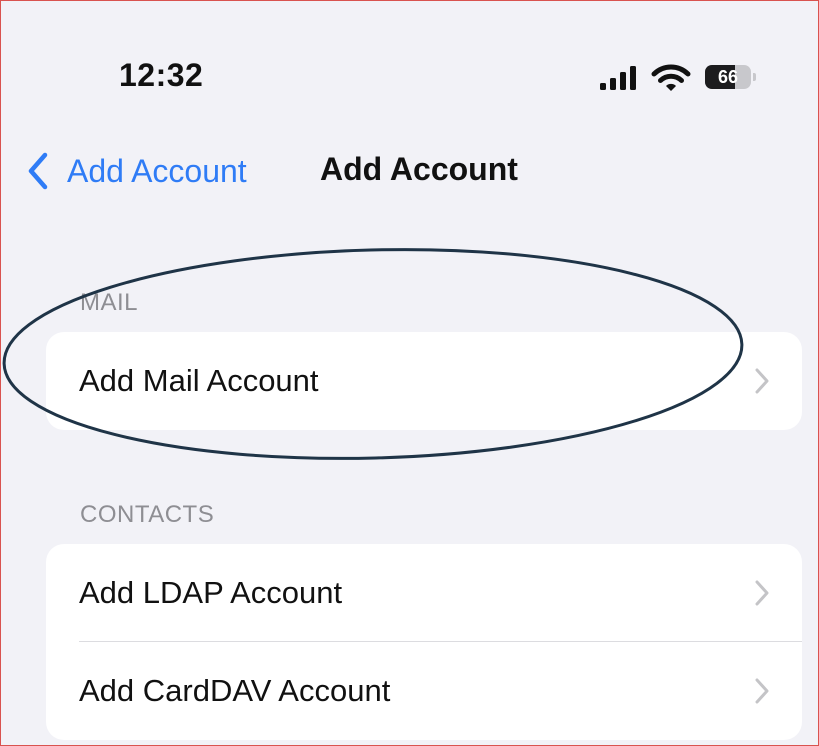  What do you see at coordinates (157, 170) in the screenshot?
I see `back-button-label: Add Account` at bounding box center [157, 170].